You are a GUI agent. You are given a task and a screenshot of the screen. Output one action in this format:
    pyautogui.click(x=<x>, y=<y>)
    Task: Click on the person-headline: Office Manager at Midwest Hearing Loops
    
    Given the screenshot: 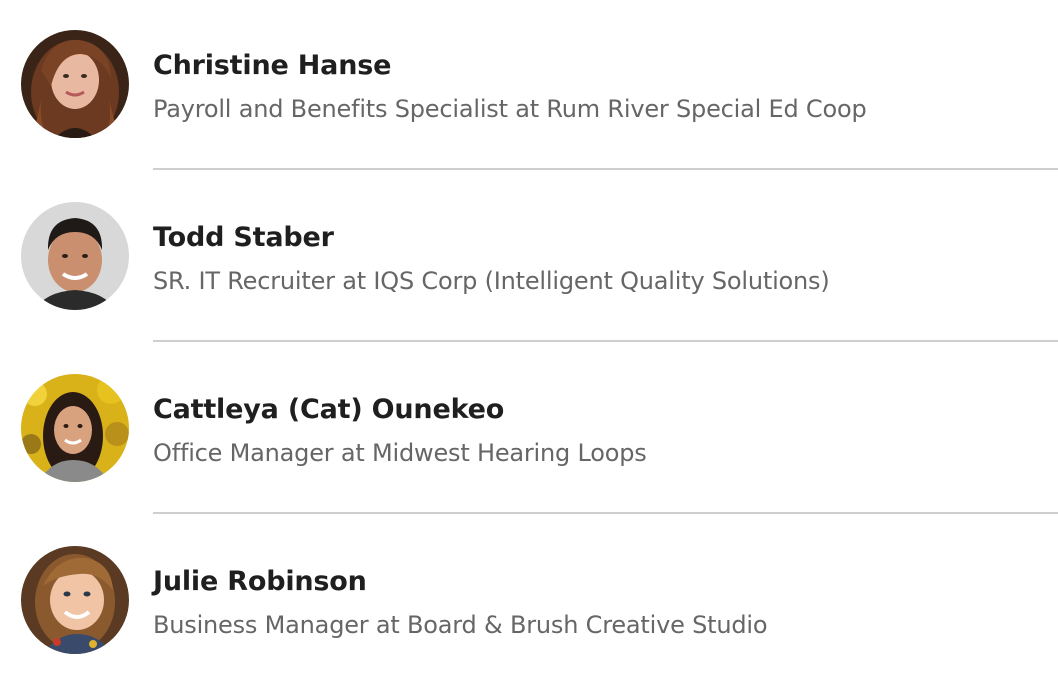 What is the action you would take?
    pyautogui.click(x=400, y=453)
    